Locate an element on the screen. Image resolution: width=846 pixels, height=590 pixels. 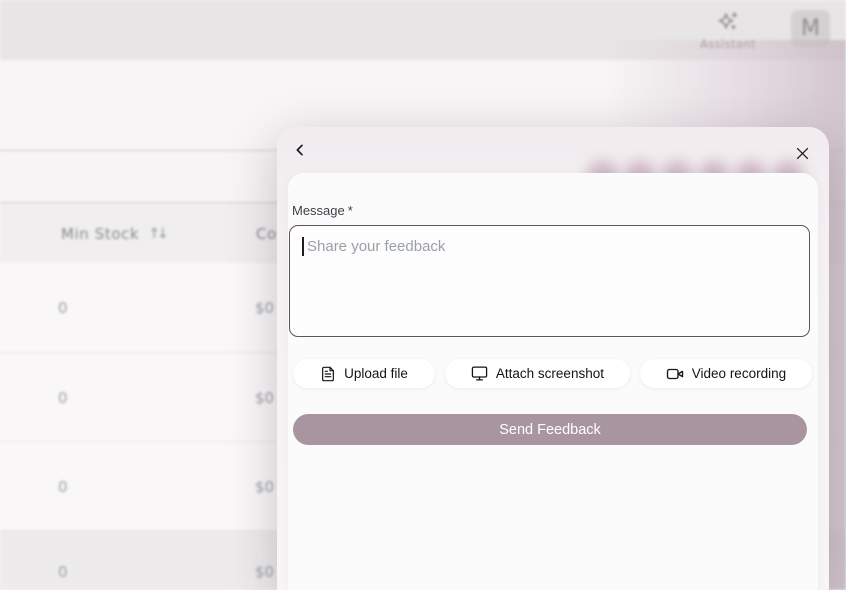
top-bar: Assistant M is located at coordinates (423, 30).